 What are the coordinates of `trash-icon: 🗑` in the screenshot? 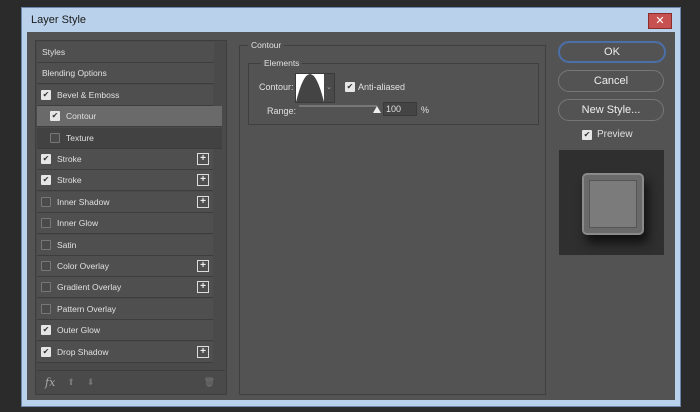 It's located at (209, 382).